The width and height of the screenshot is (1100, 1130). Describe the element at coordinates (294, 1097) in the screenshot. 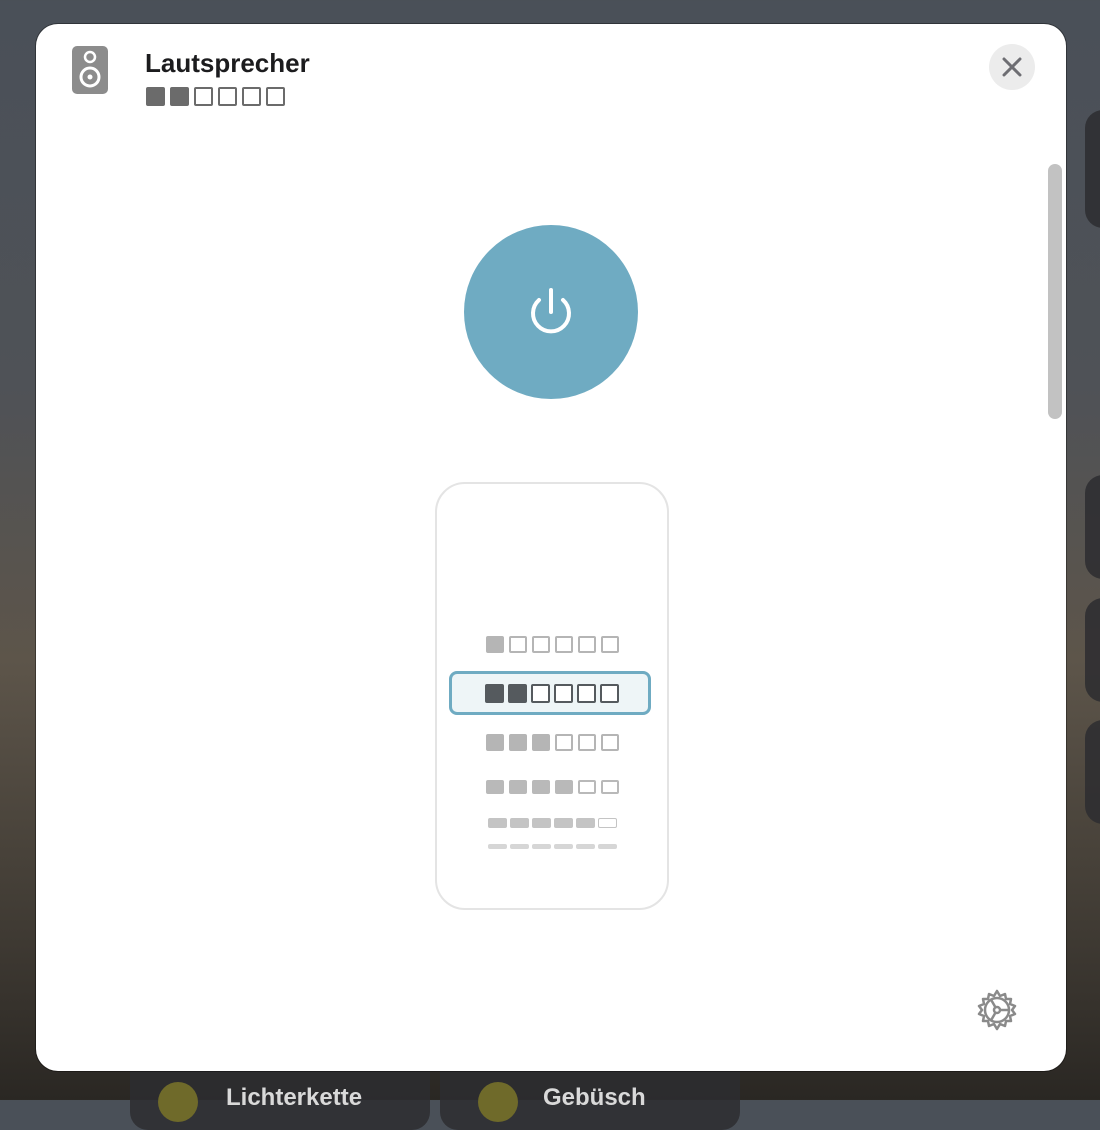

I see `tile-label: Lichterkette` at that location.